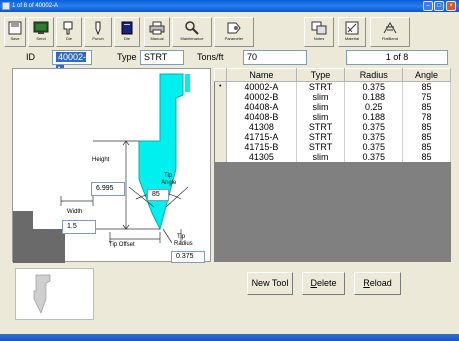 Image resolution: width=459 pixels, height=341 pixels. What do you see at coordinates (261, 157) in the screenshot?
I see `name-cell: 41305` at bounding box center [261, 157].